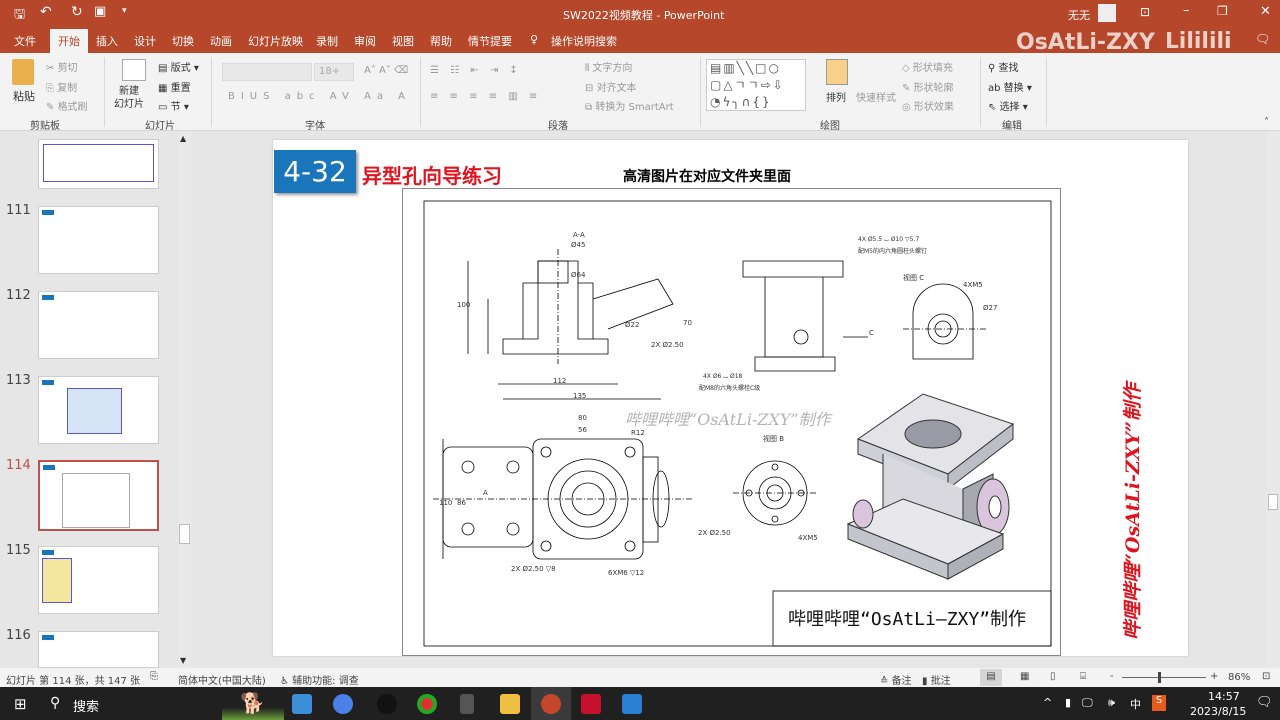 The image size is (1280, 720). Describe the element at coordinates (927, 66) in the screenshot. I see `shape-fill-button: ◇ 形状填充` at that location.